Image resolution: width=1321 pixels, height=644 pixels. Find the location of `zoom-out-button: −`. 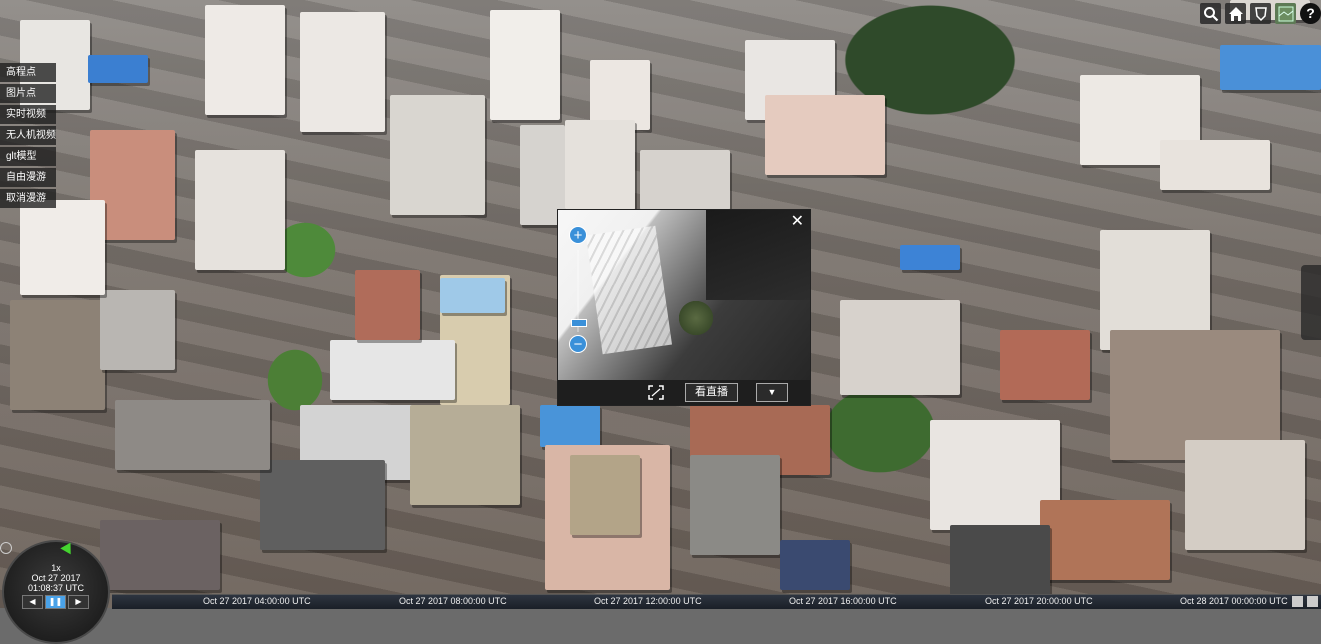

zoom-out-button: − is located at coordinates (578, 344).